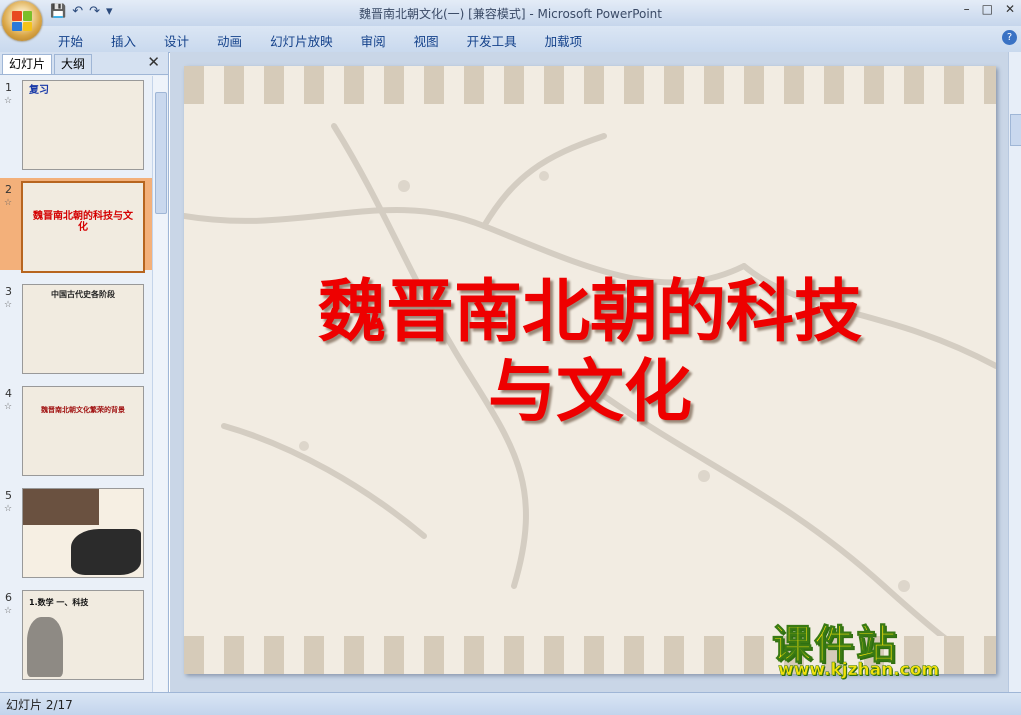  What do you see at coordinates (83, 125) in the screenshot?
I see `thumbnail-image: 复习` at bounding box center [83, 125].